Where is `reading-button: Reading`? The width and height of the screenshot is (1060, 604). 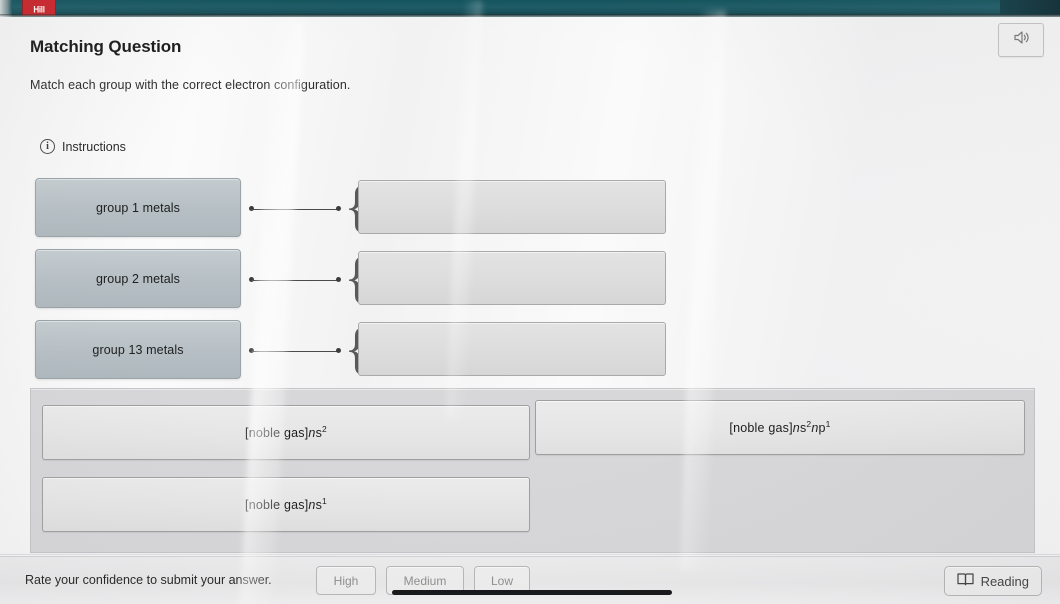 reading-button: Reading is located at coordinates (992, 581).